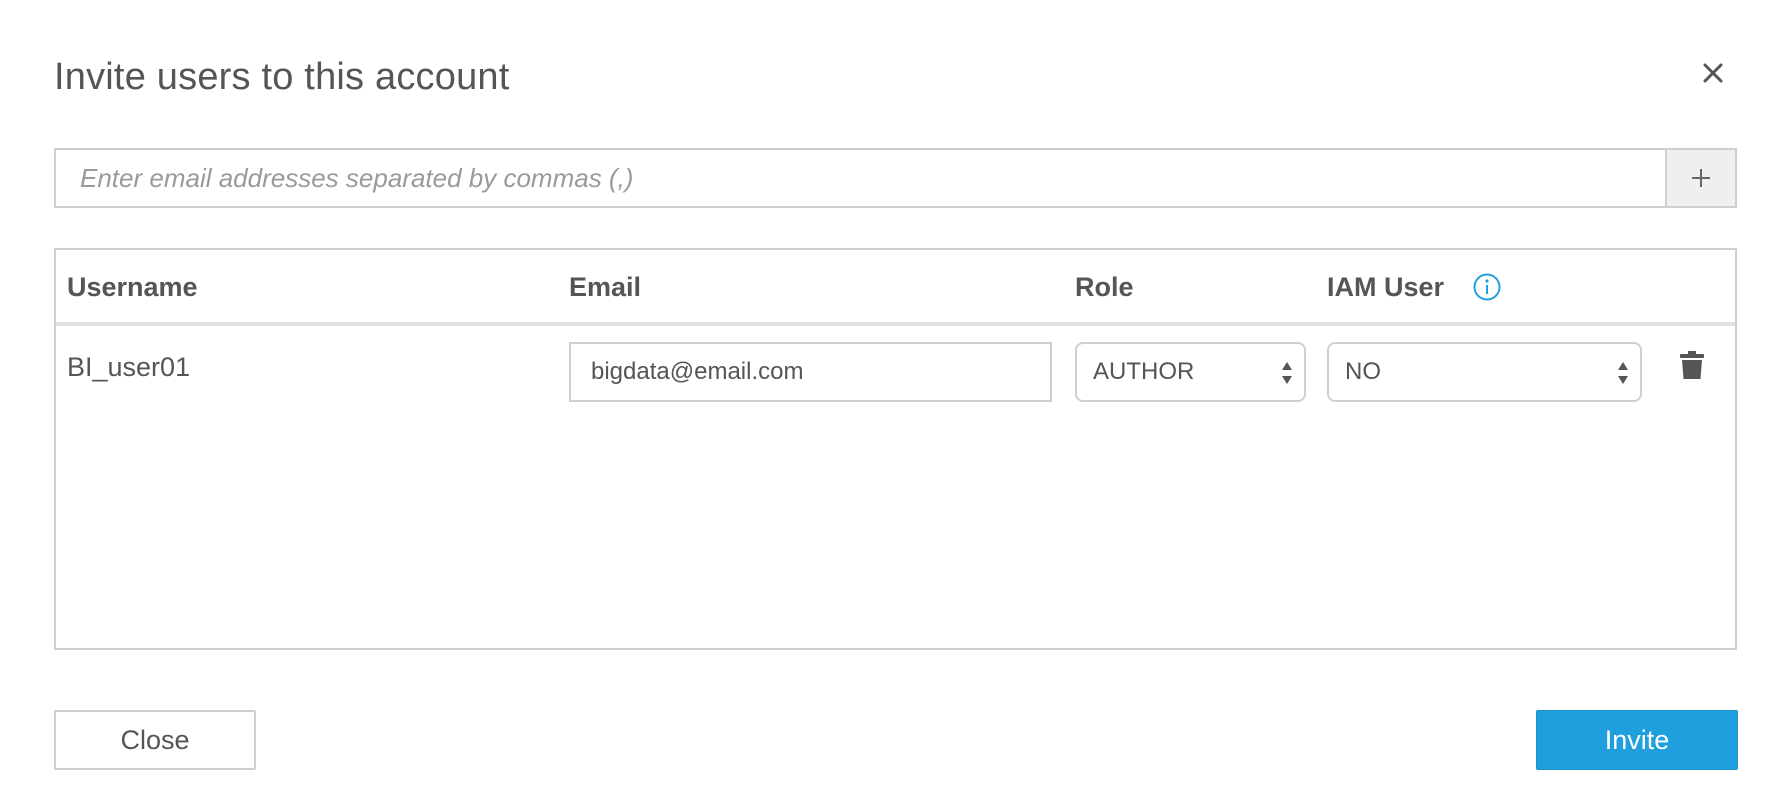  What do you see at coordinates (810, 372) in the screenshot?
I see `email-field` at bounding box center [810, 372].